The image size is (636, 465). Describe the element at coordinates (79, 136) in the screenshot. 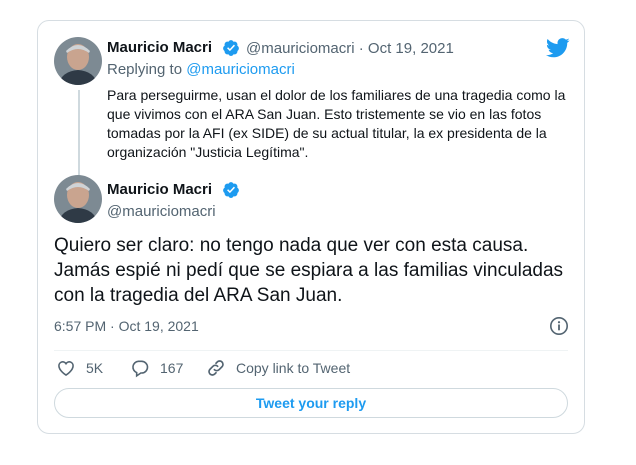

I see `thread-connector` at that location.